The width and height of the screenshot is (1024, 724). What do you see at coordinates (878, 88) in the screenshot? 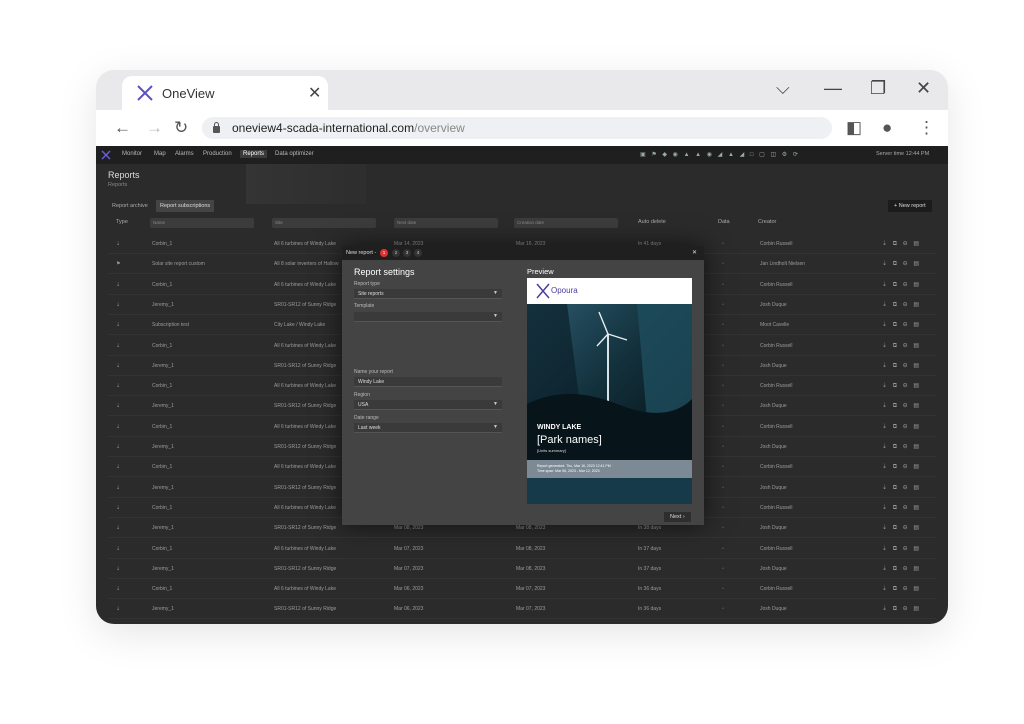
I see `restore-icon: ❐` at bounding box center [878, 88].